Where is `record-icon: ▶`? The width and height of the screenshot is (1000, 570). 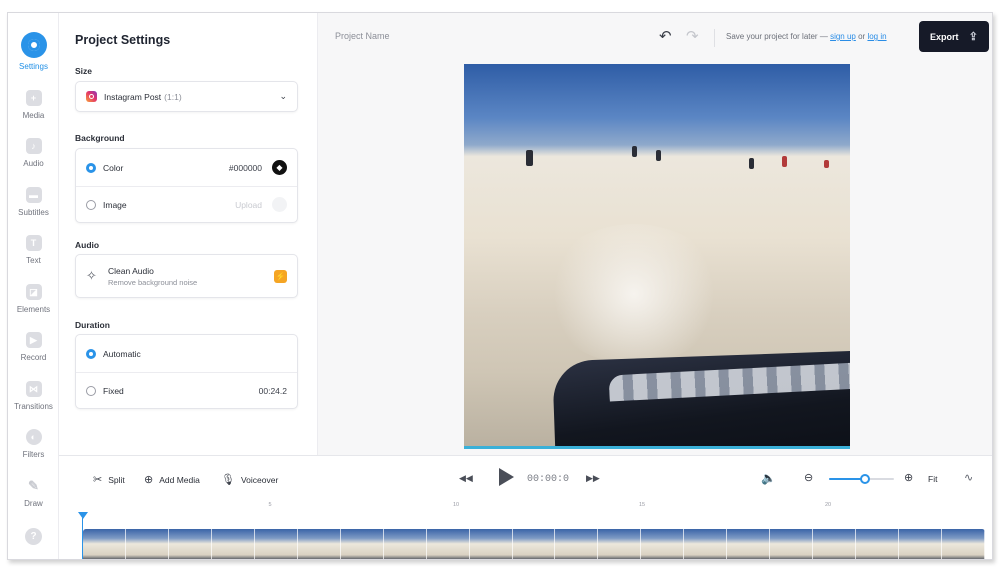
record-icon: ▶ is located at coordinates (33, 340).